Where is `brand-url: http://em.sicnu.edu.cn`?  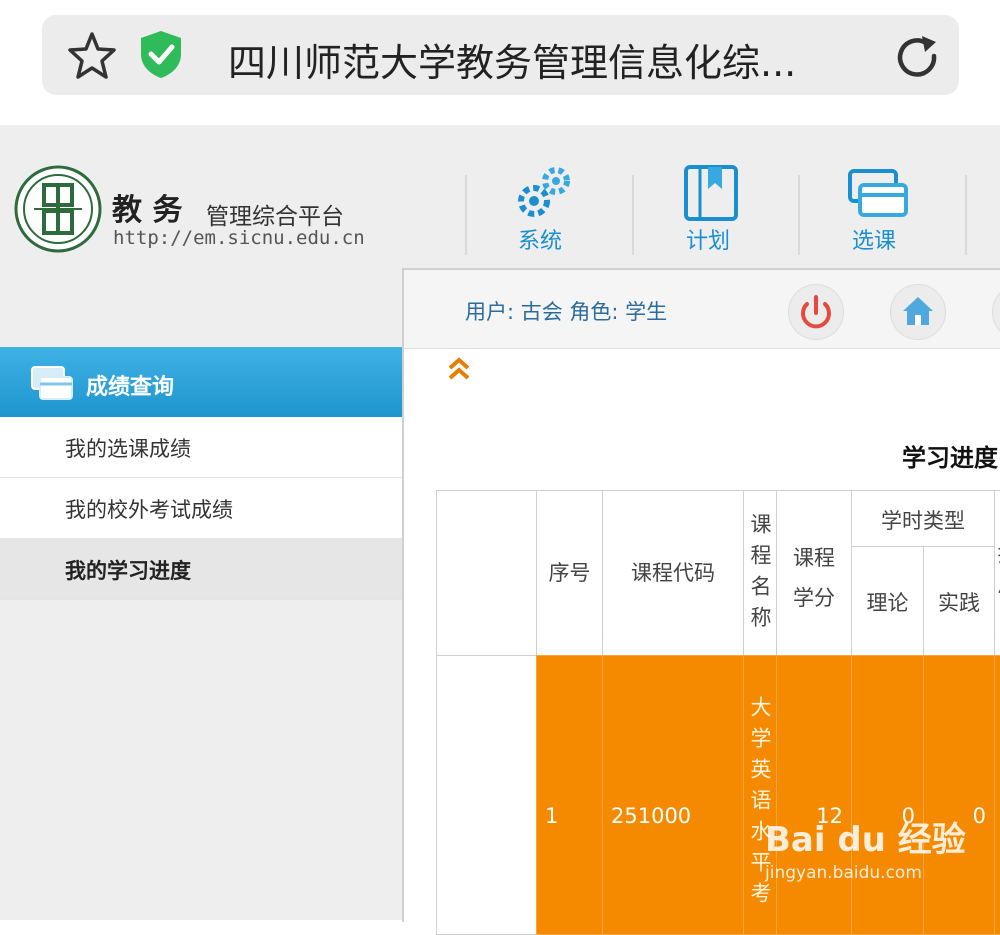 brand-url: http://em.sicnu.edu.cn is located at coordinates (239, 238).